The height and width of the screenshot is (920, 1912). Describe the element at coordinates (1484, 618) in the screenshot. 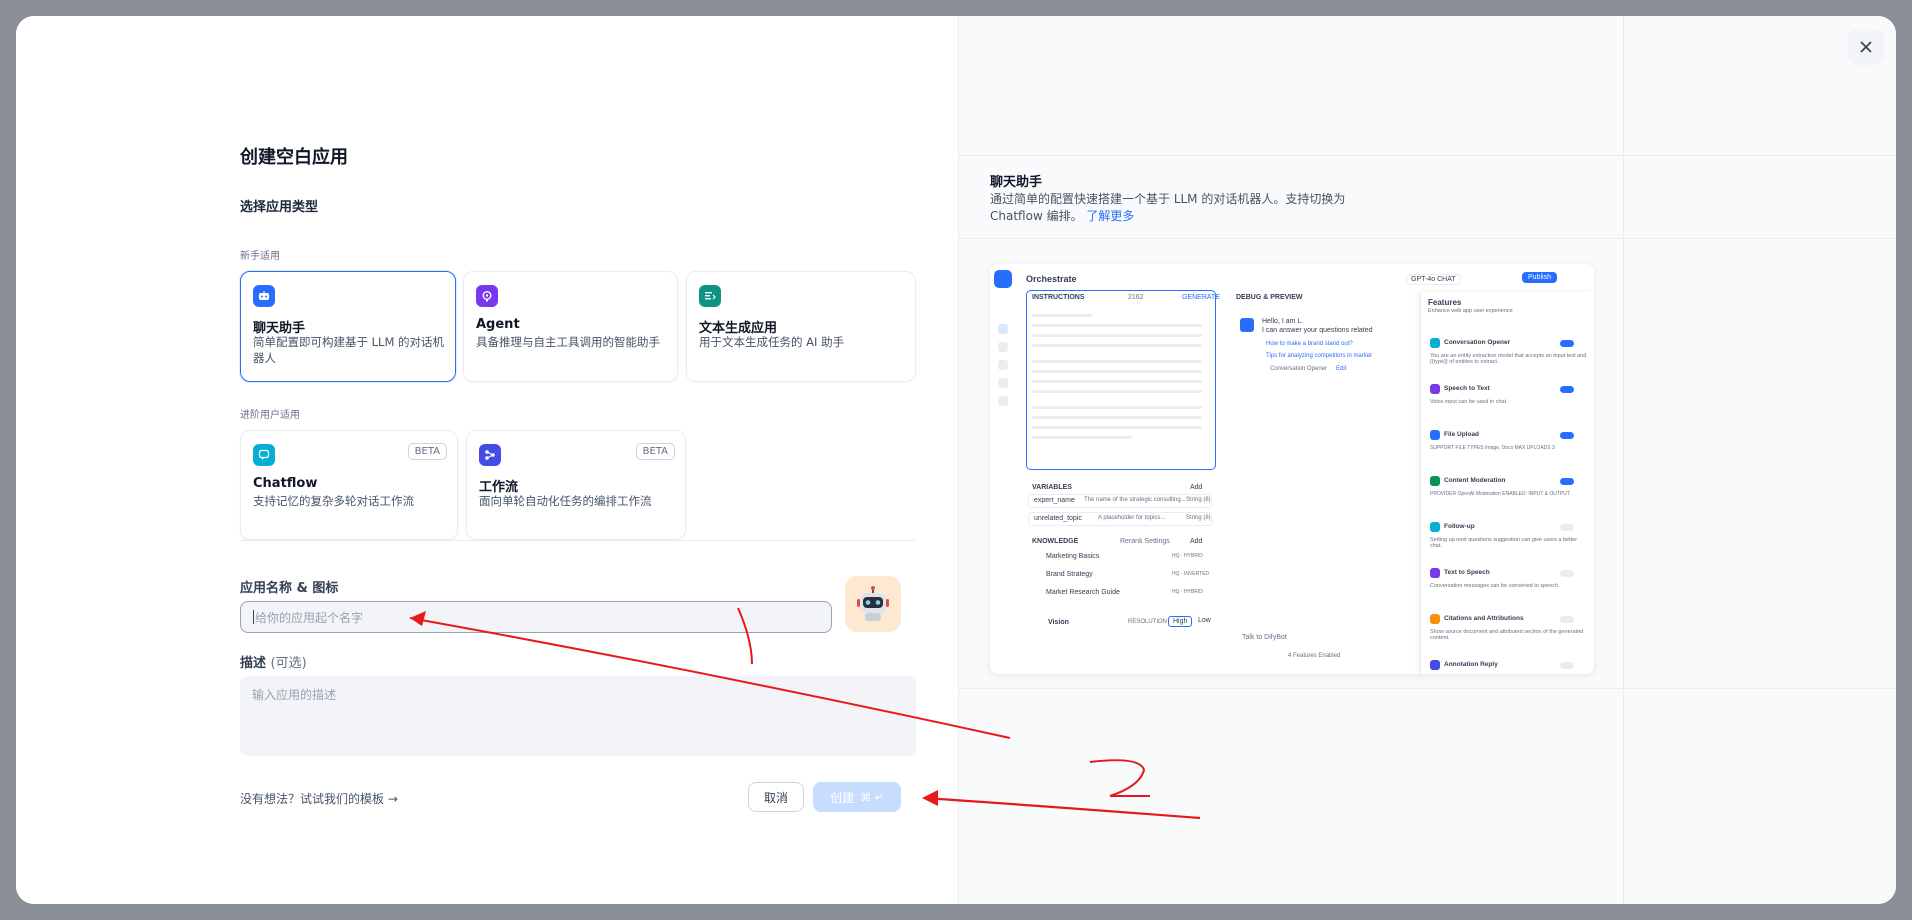

I see `feature-name: Citations and Attributions` at that location.